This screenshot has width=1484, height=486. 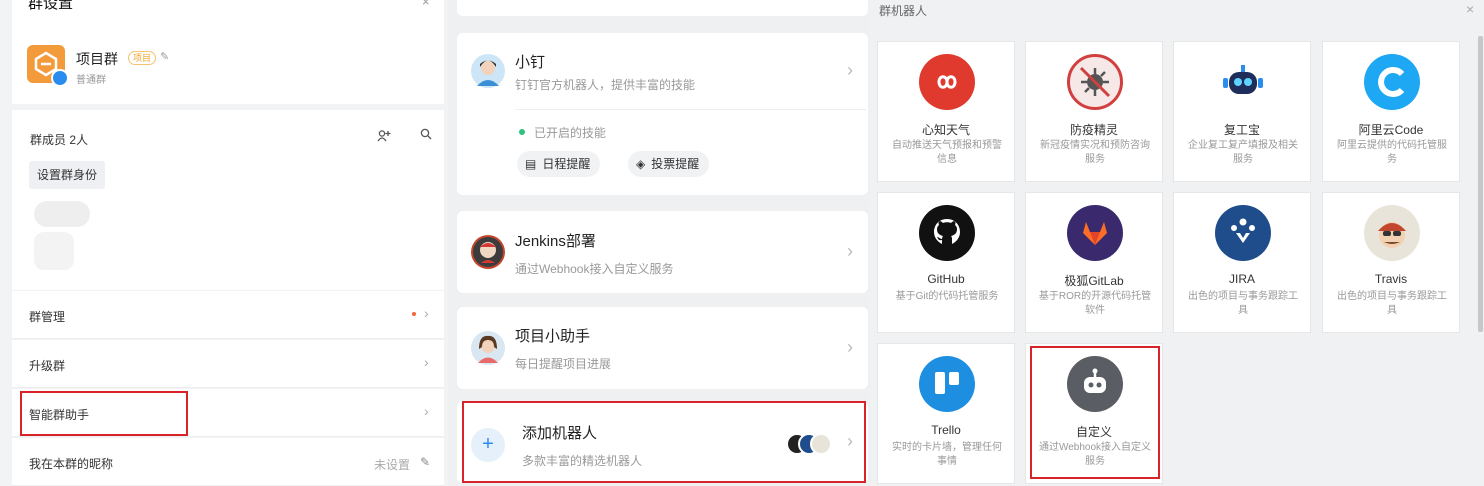 What do you see at coordinates (566, 164) in the screenshot?
I see `chip-label: 日程提醒` at bounding box center [566, 164].